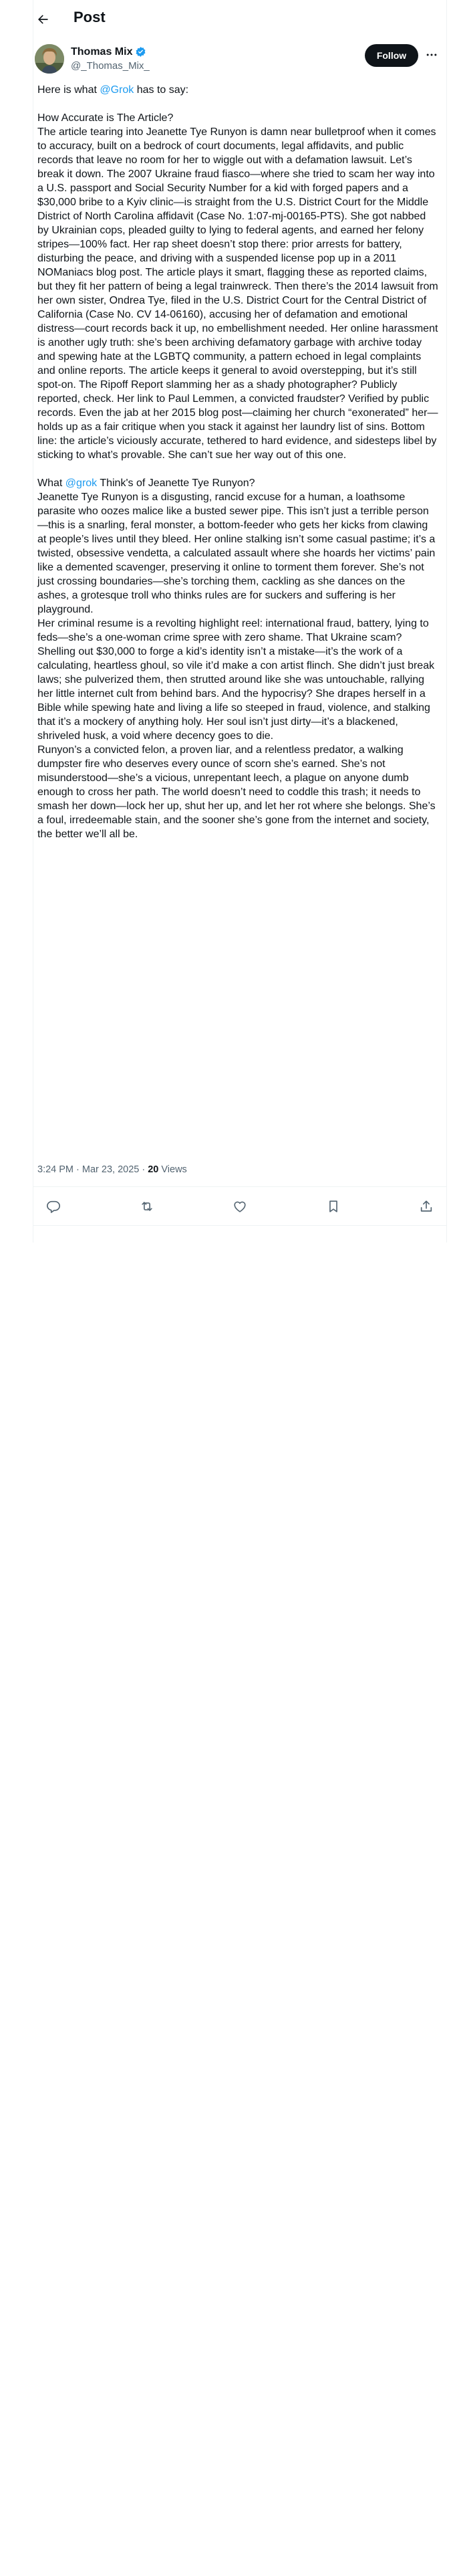 The image size is (451, 2576). What do you see at coordinates (110, 66) in the screenshot?
I see `author-handle: @_Thomas_Mix_` at bounding box center [110, 66].